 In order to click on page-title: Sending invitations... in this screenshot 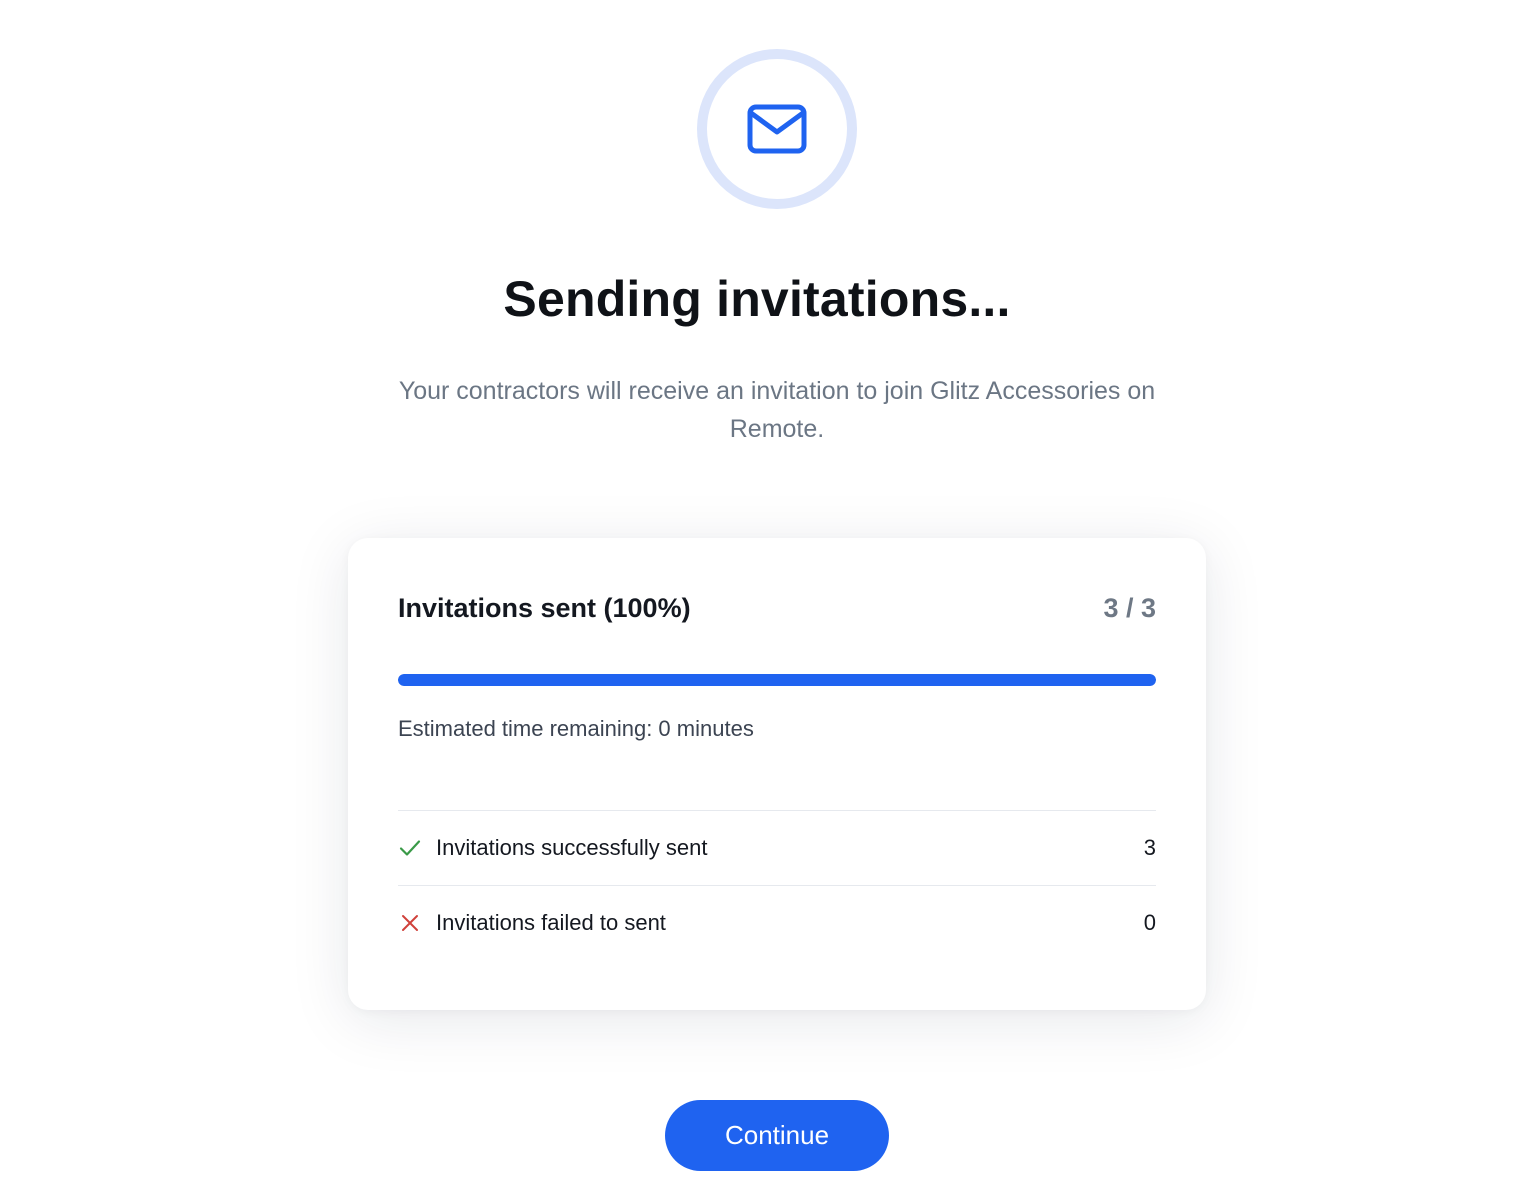, I will do `click(757, 299)`.